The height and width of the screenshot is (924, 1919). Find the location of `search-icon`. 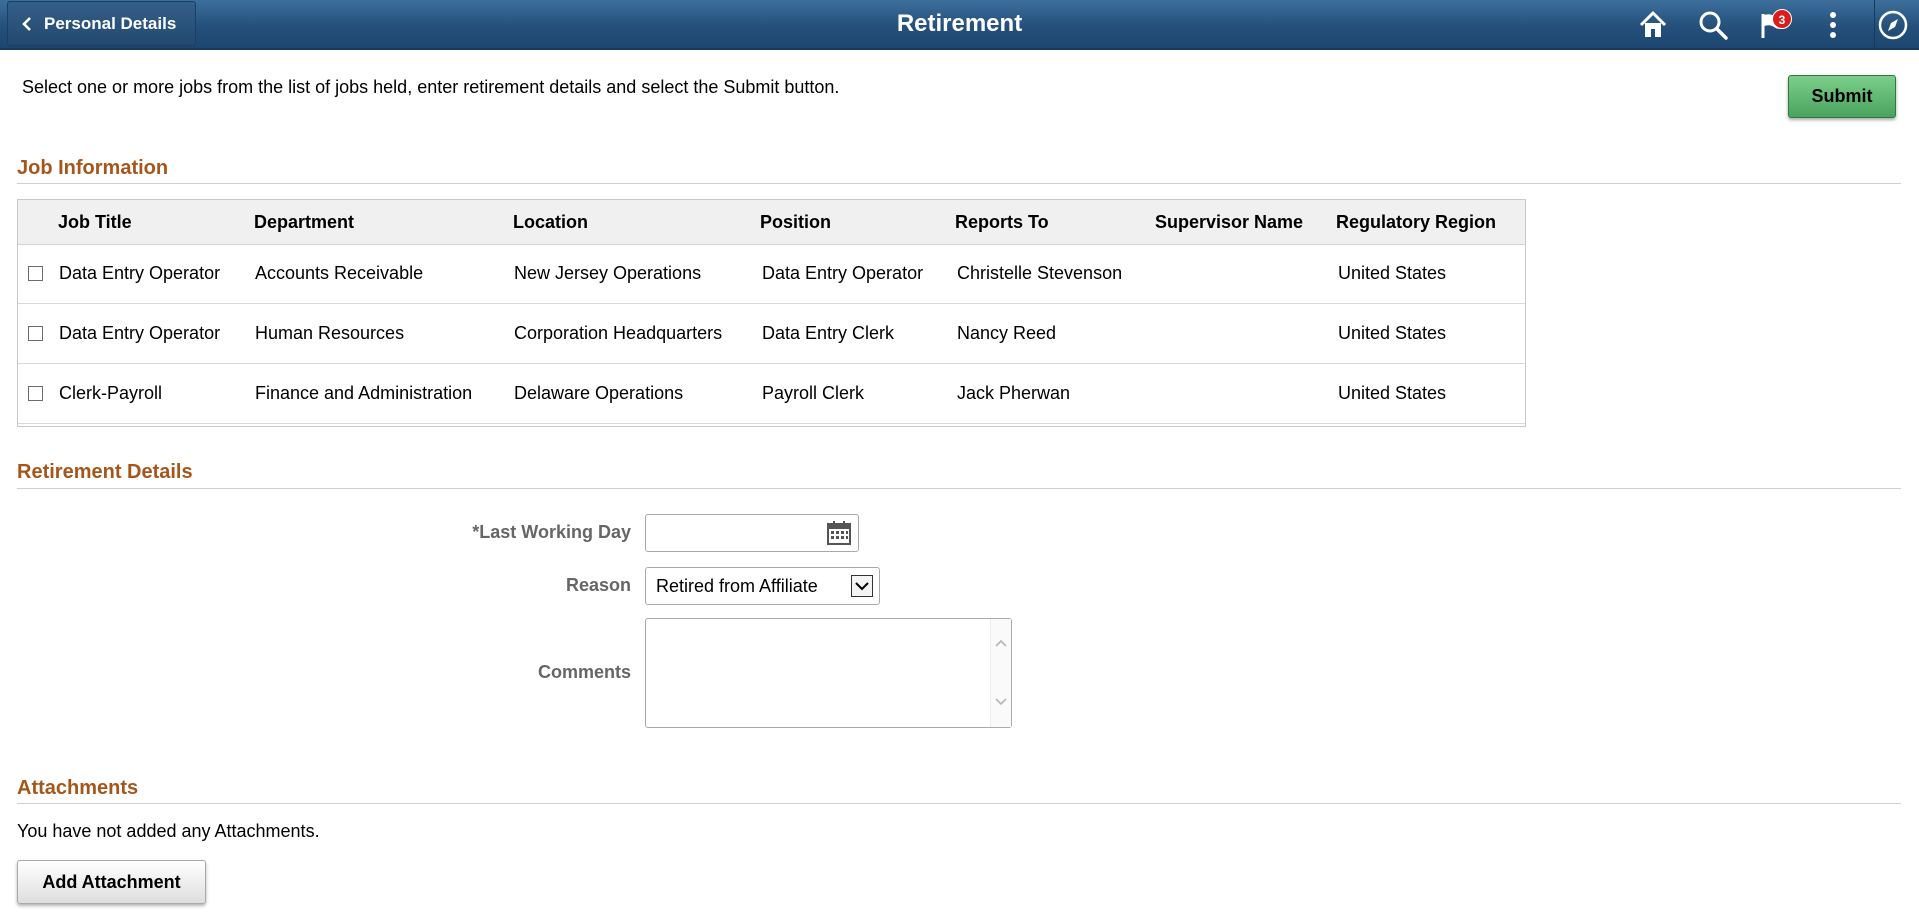

search-icon is located at coordinates (1713, 25).